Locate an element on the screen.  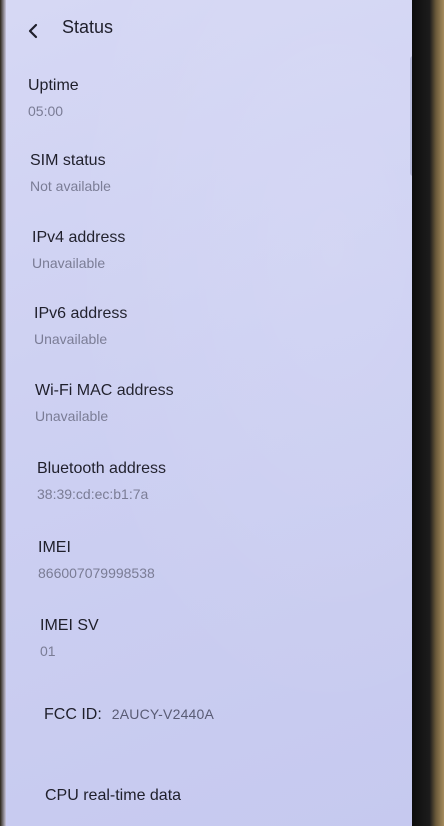
item-imei: IMEI 866007079998538 is located at coordinates (218, 560).